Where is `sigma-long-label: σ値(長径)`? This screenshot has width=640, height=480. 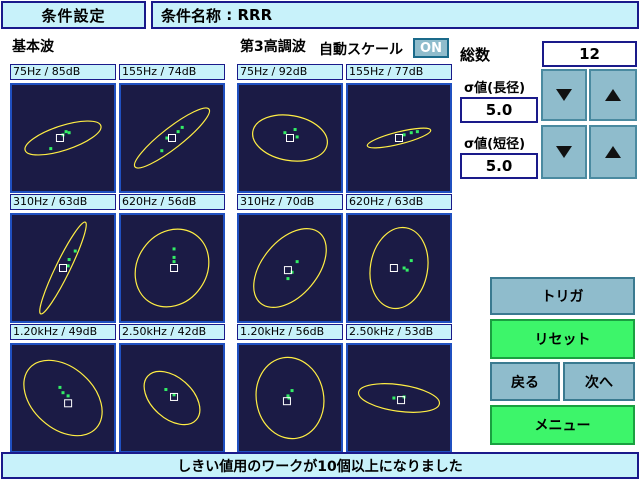
sigma-long-label: σ値(長径) is located at coordinates (495, 88).